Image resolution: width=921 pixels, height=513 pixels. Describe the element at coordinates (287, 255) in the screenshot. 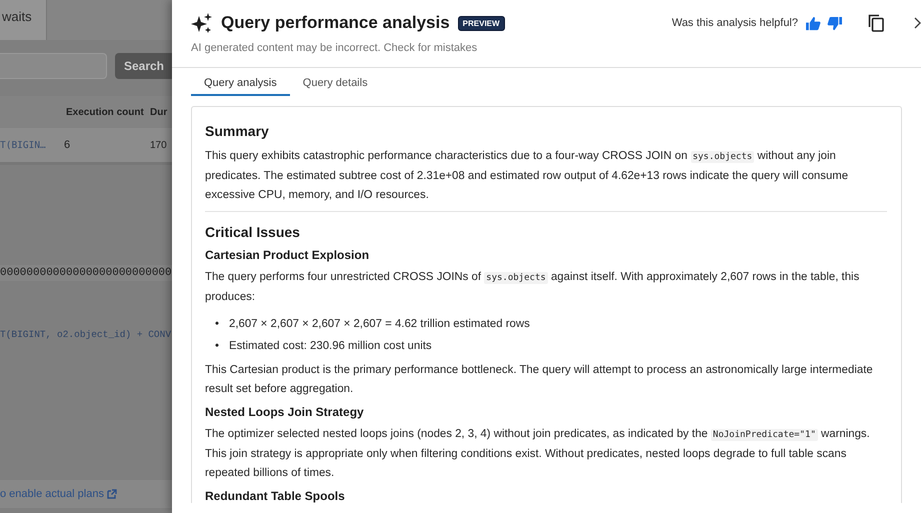

I see `subsection-heading: Cartesian Product Explosion` at that location.